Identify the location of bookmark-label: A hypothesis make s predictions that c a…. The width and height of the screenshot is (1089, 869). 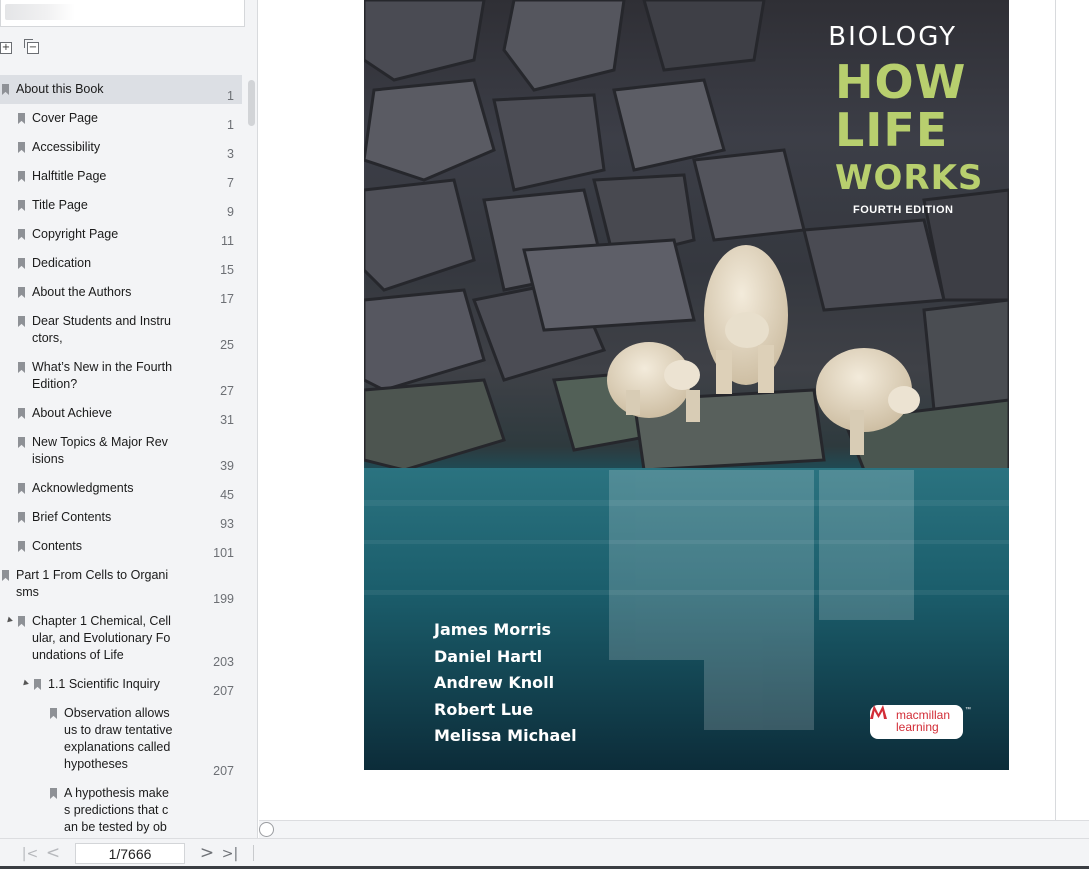
(116, 810).